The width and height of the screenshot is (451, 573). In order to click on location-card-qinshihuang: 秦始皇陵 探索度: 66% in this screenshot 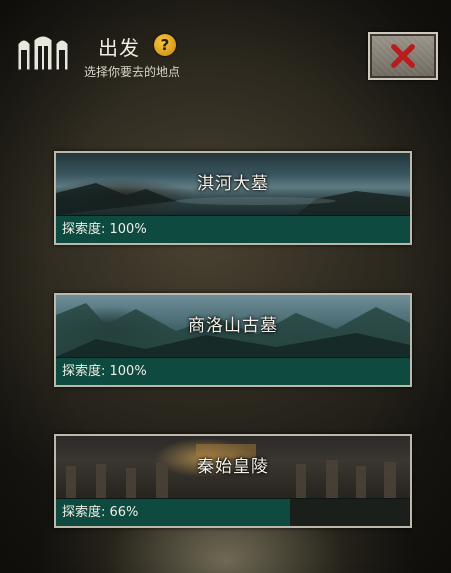, I will do `click(233, 481)`.